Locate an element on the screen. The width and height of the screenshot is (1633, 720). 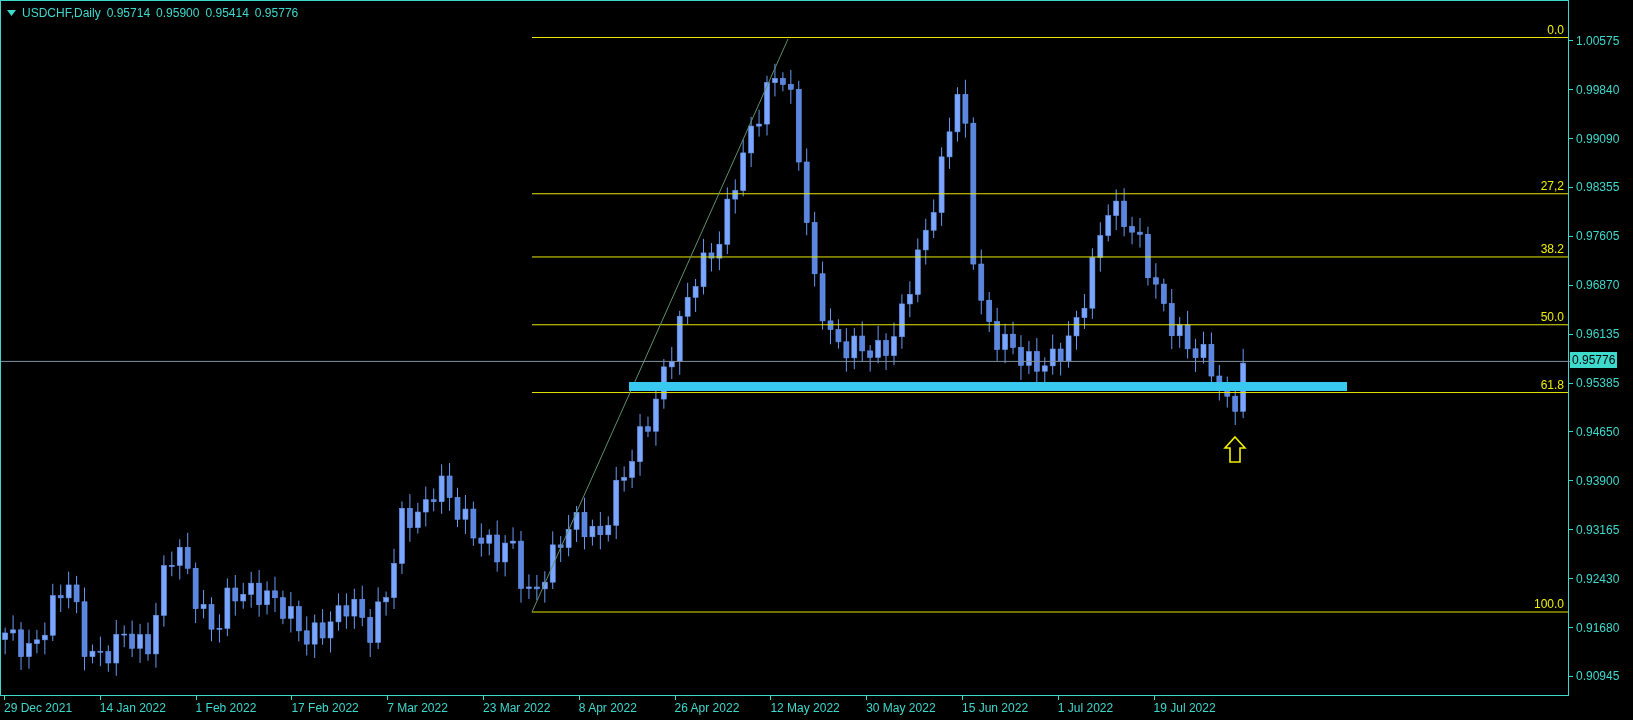
price-tick-label: 0.92430 is located at coordinates (1598, 578).